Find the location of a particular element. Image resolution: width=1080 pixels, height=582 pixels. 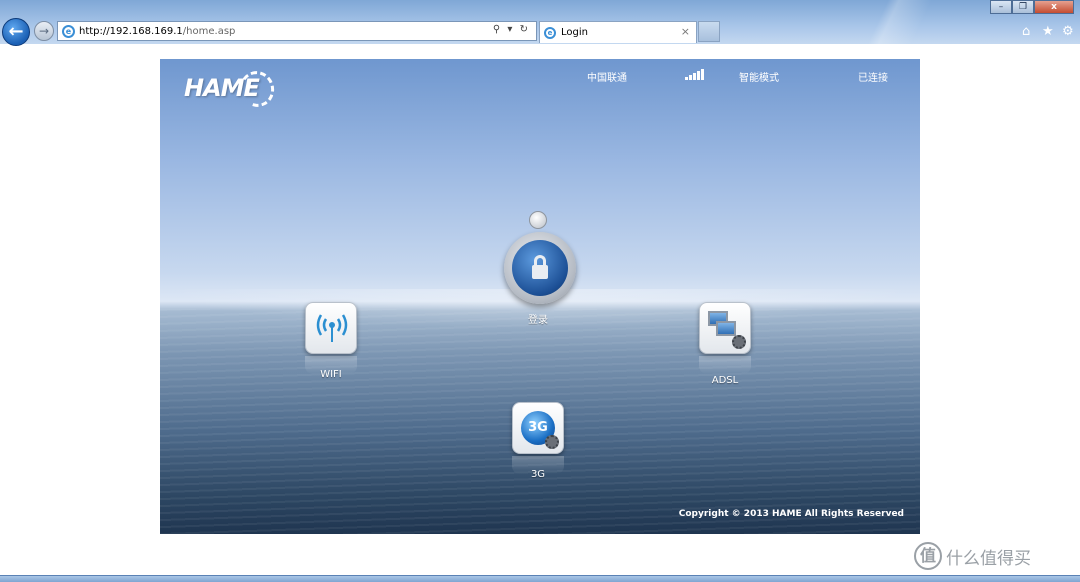

tab-login: e Login × is located at coordinates (618, 32).